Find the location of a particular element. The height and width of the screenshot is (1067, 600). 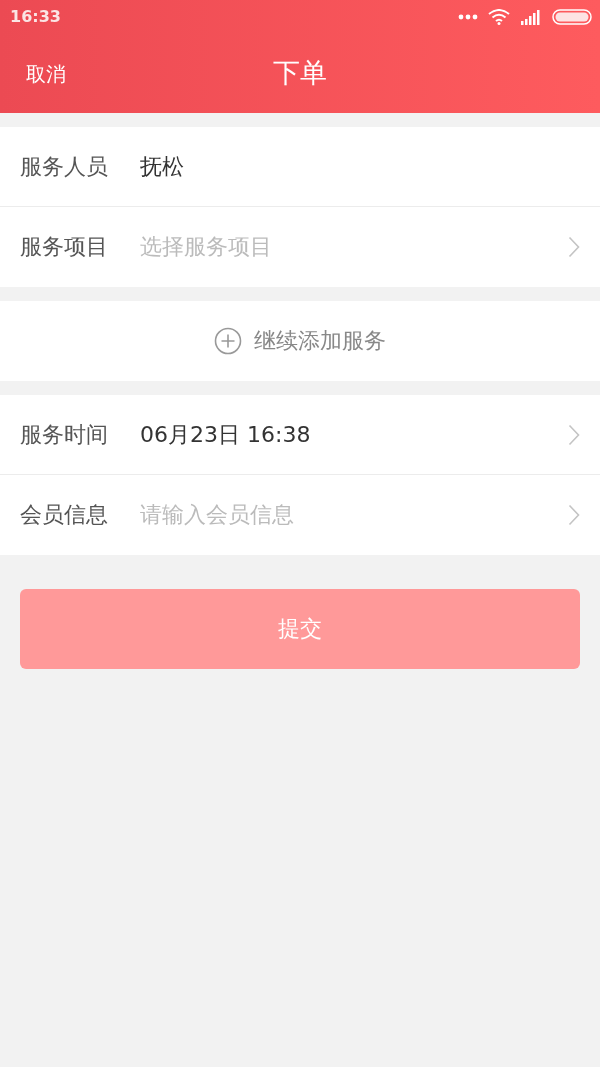

form-row: 会员信息 请输入会员信息 is located at coordinates (300, 515).